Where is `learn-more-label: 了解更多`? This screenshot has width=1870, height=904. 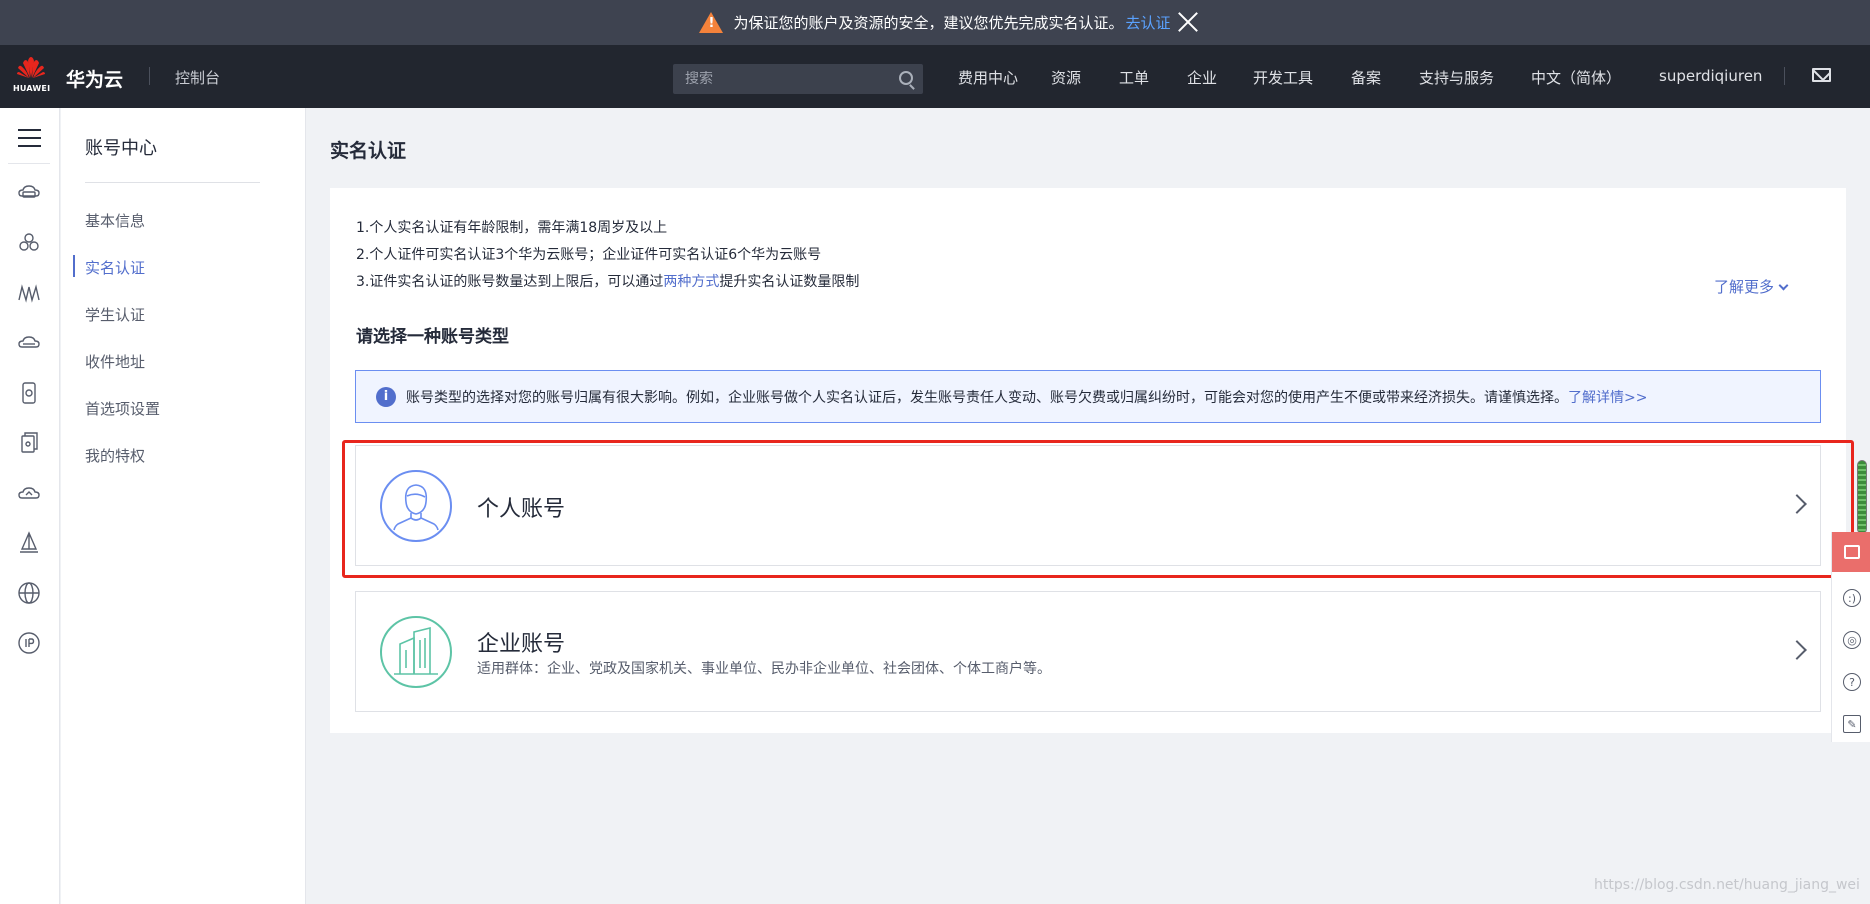
learn-more-label: 了解更多 is located at coordinates (1744, 287).